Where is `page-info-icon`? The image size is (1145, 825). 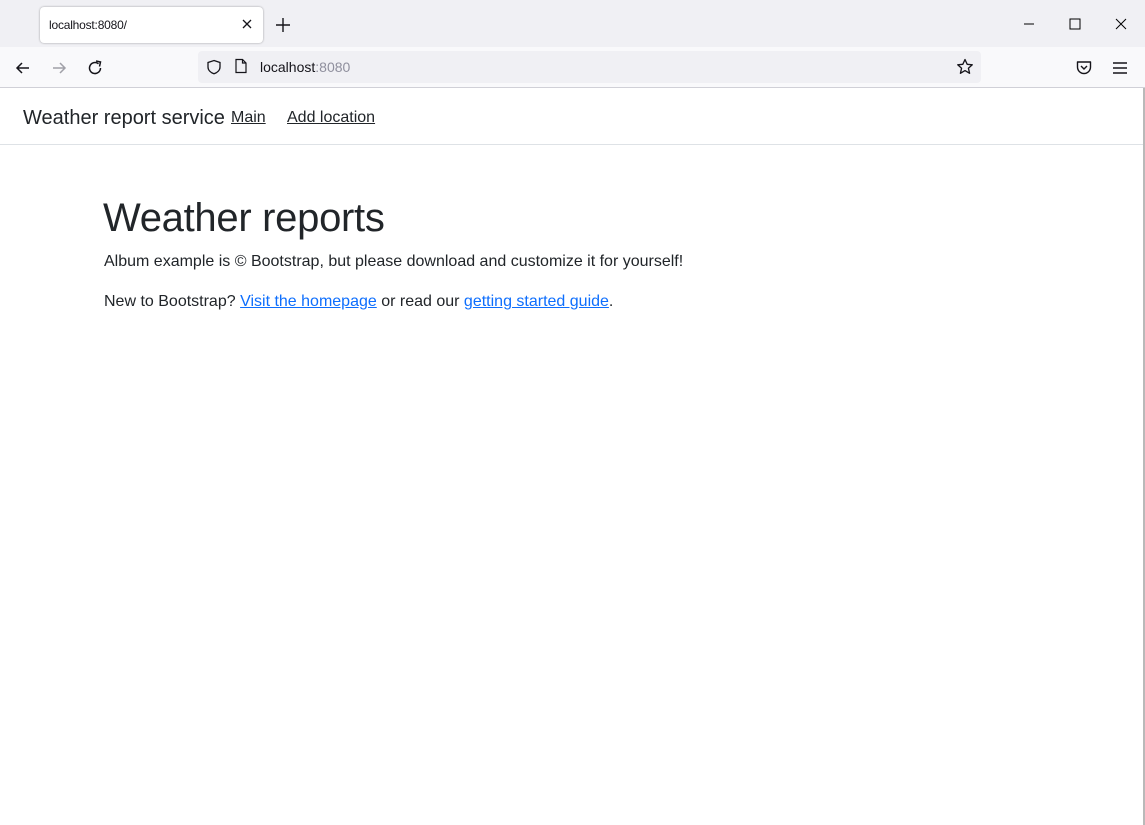 page-info-icon is located at coordinates (241, 66).